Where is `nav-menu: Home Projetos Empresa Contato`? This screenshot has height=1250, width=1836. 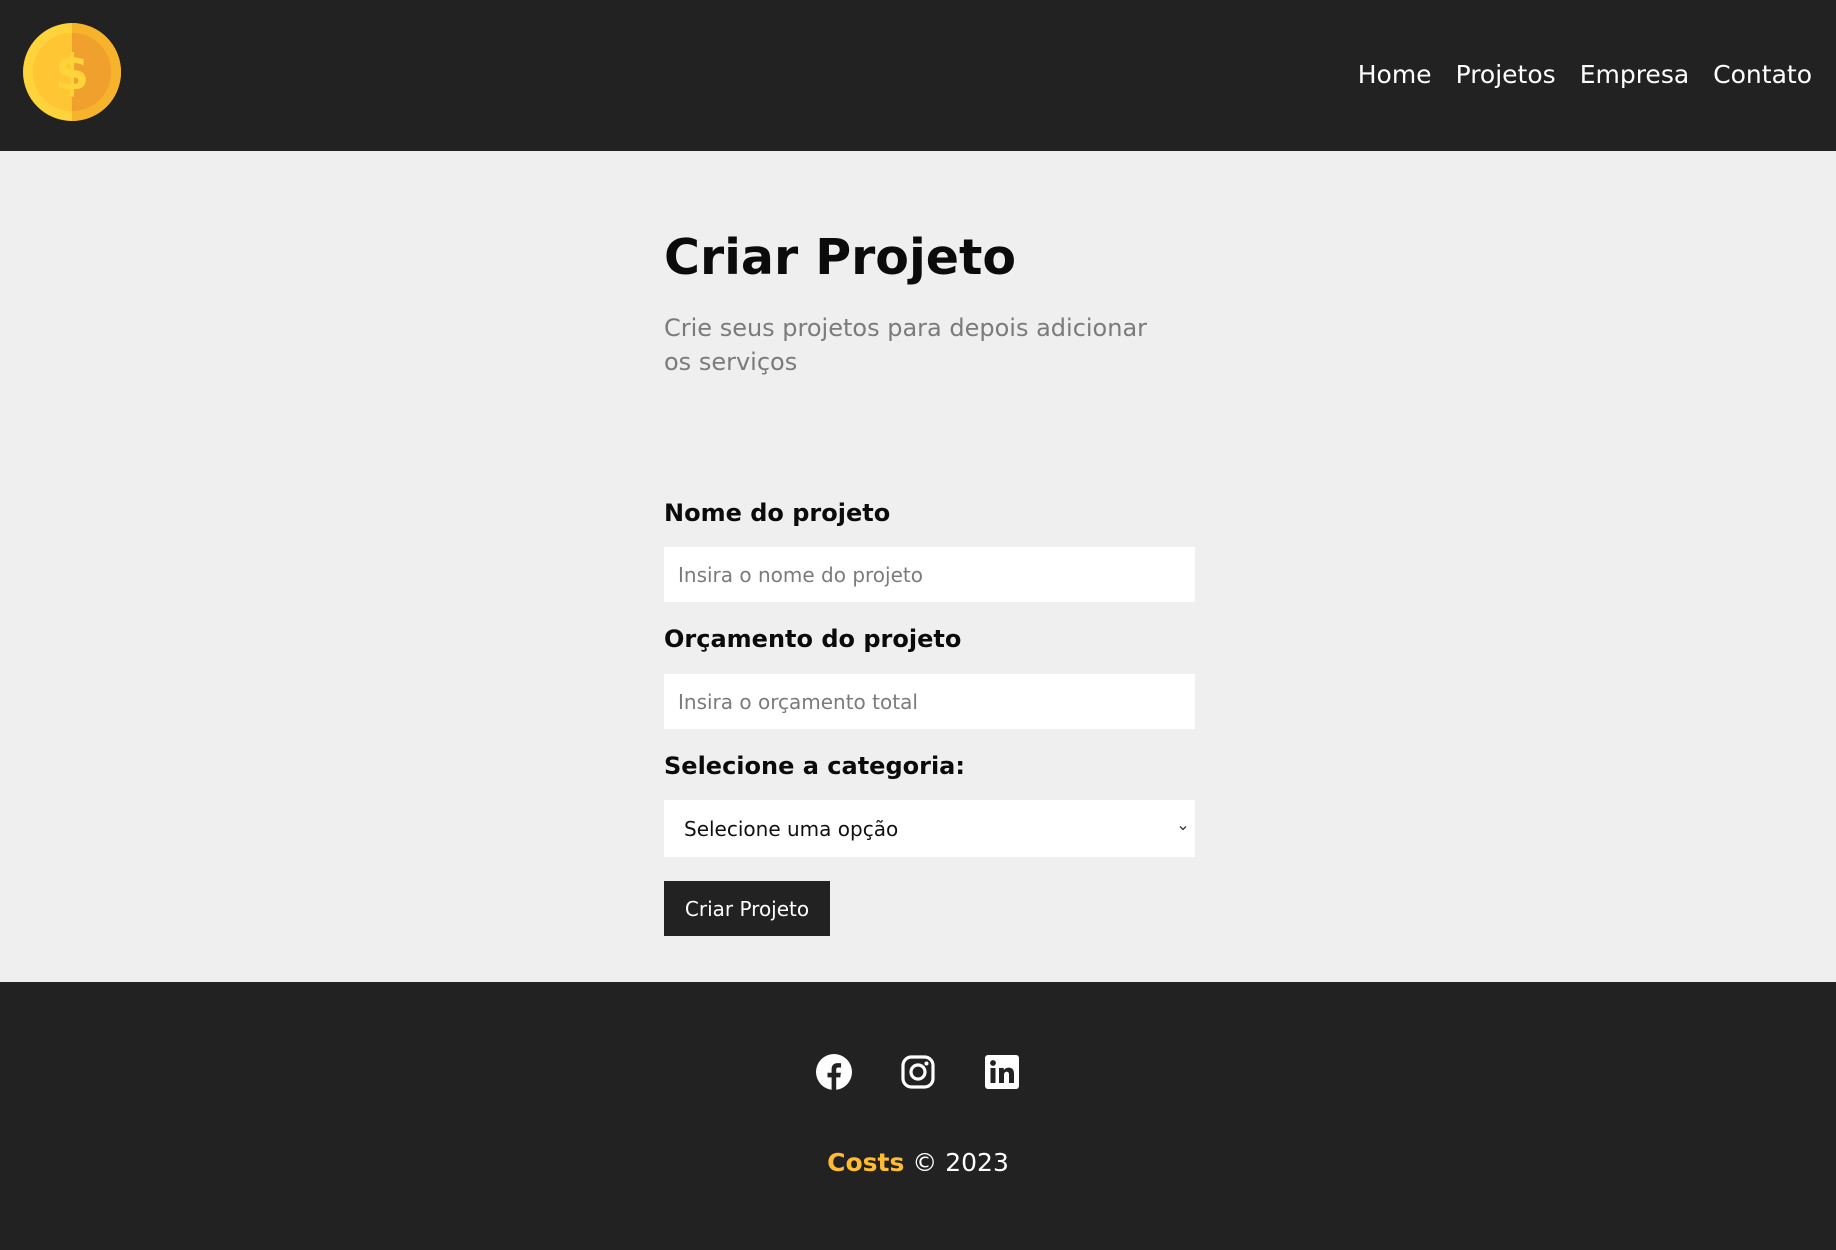
nav-menu: Home Projetos Empresa Contato is located at coordinates (1585, 75).